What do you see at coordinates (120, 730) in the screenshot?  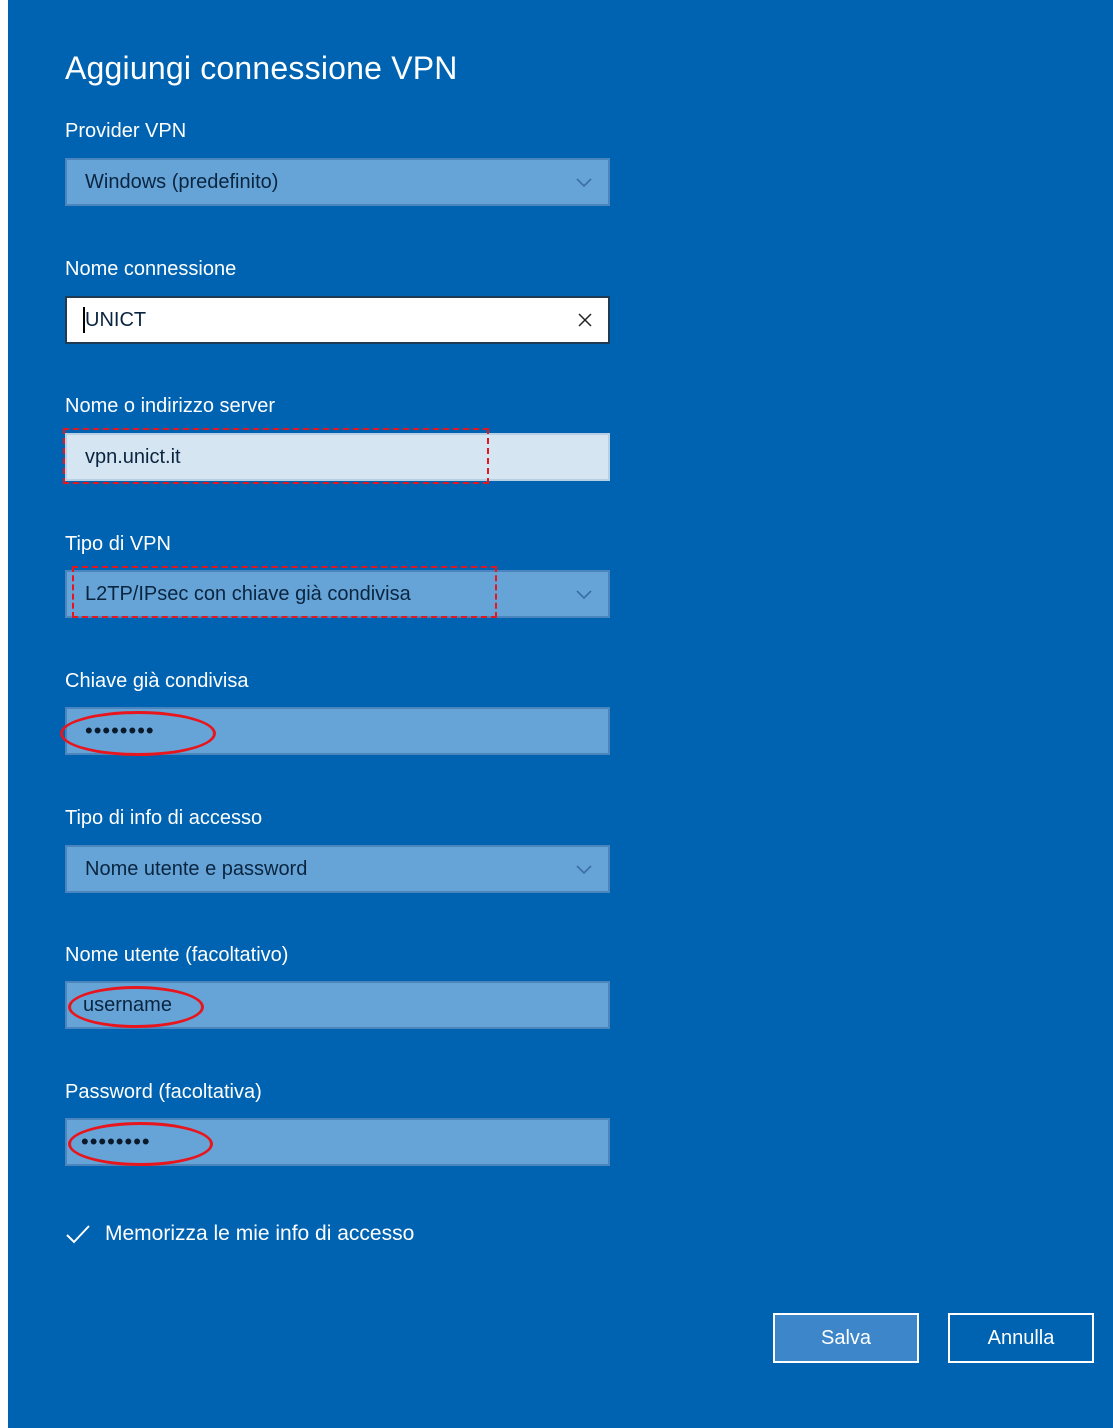 I see `preshared-key-value: ••••••••` at bounding box center [120, 730].